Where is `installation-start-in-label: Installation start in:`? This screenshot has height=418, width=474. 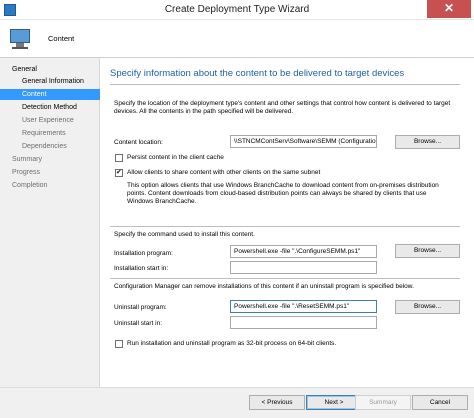 installation-start-in-label: Installation start in: is located at coordinates (141, 268).